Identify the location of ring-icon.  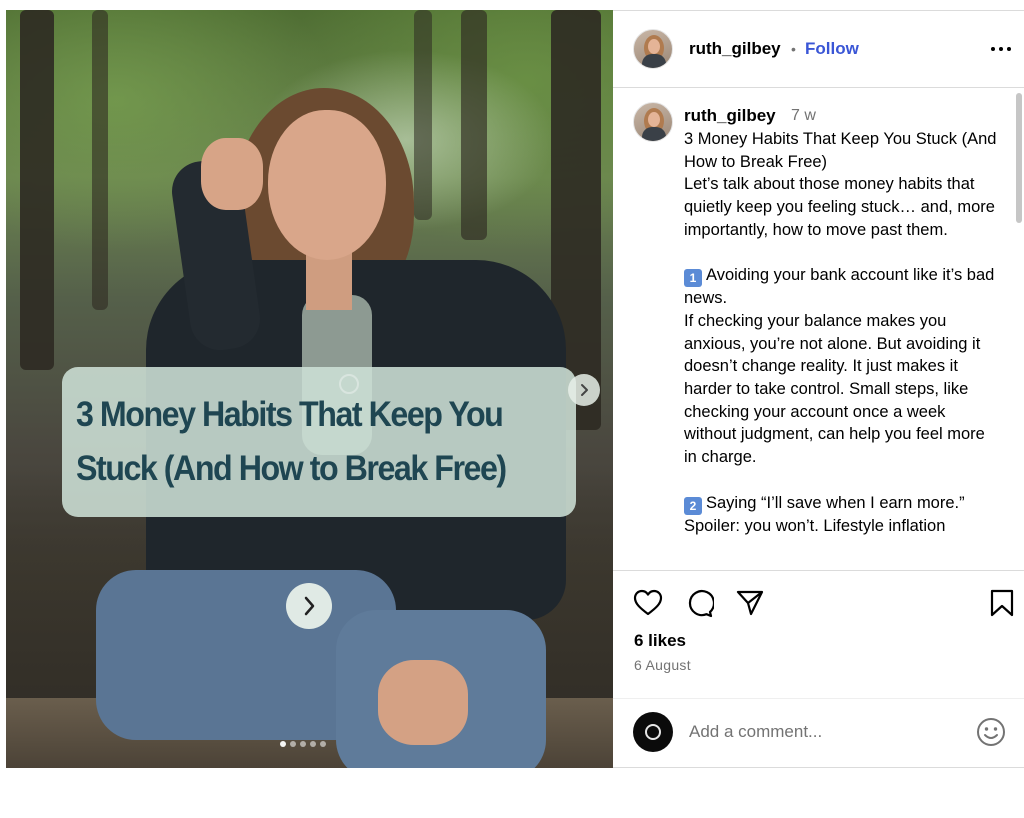
(349, 384).